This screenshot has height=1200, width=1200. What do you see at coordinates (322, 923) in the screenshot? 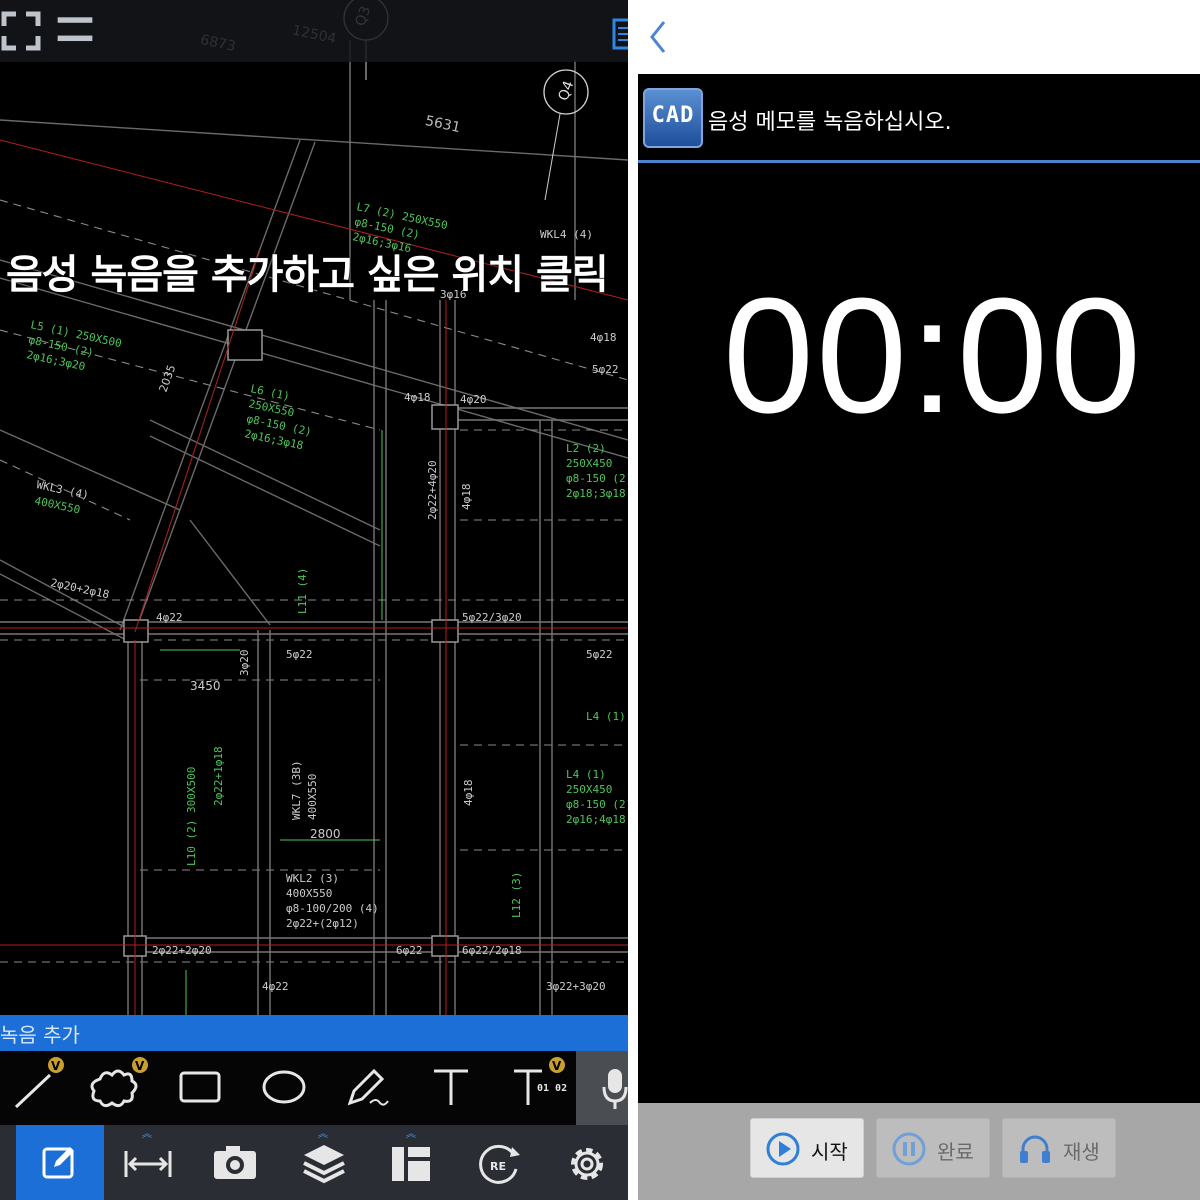
I see `beam-label: 2φ22+(2φ12)` at bounding box center [322, 923].